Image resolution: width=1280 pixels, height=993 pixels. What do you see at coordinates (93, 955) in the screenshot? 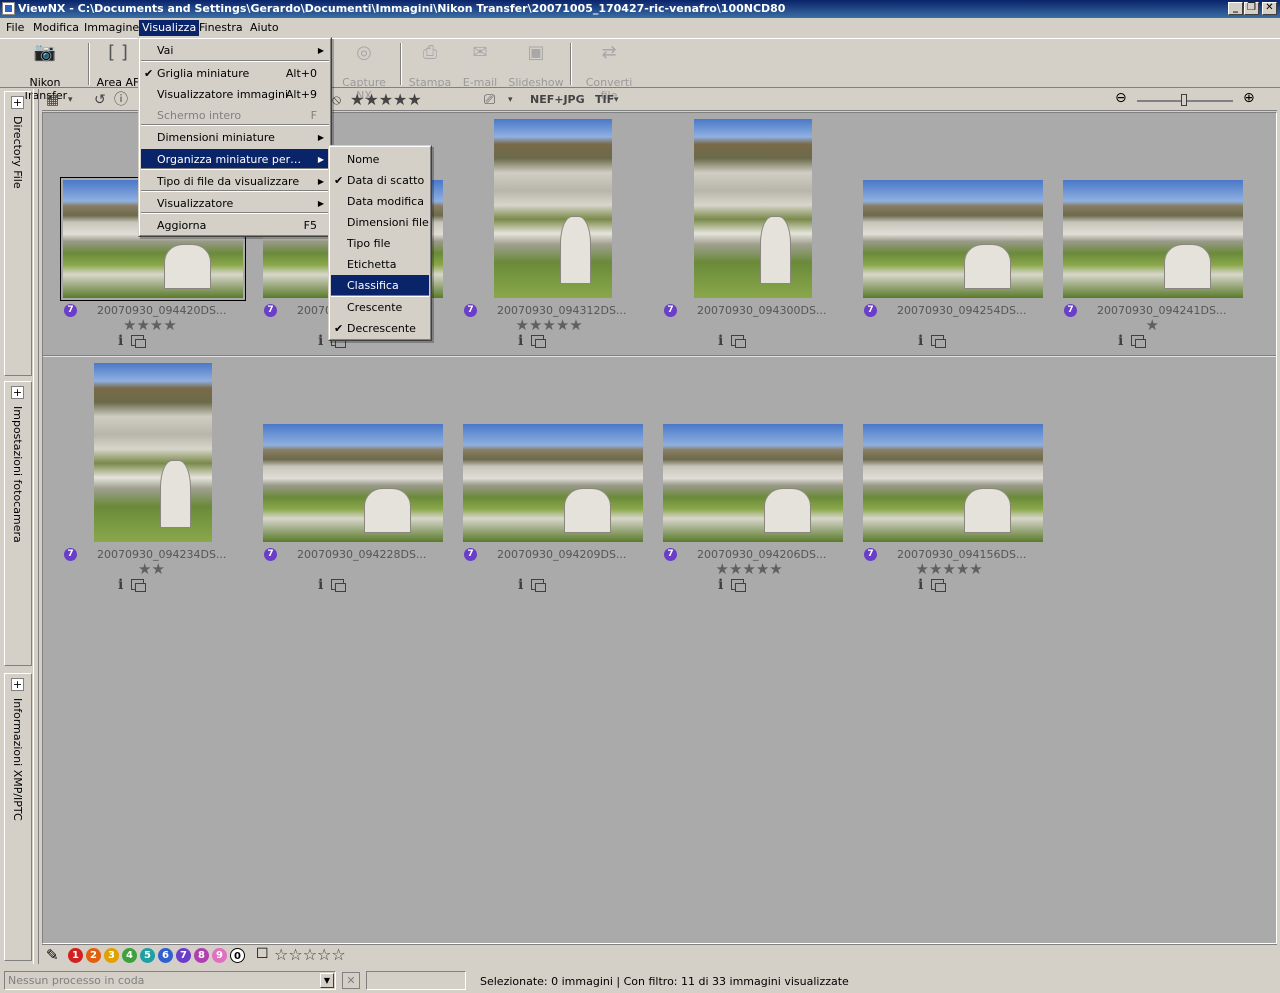
I see `label-color-button: 2` at bounding box center [93, 955].